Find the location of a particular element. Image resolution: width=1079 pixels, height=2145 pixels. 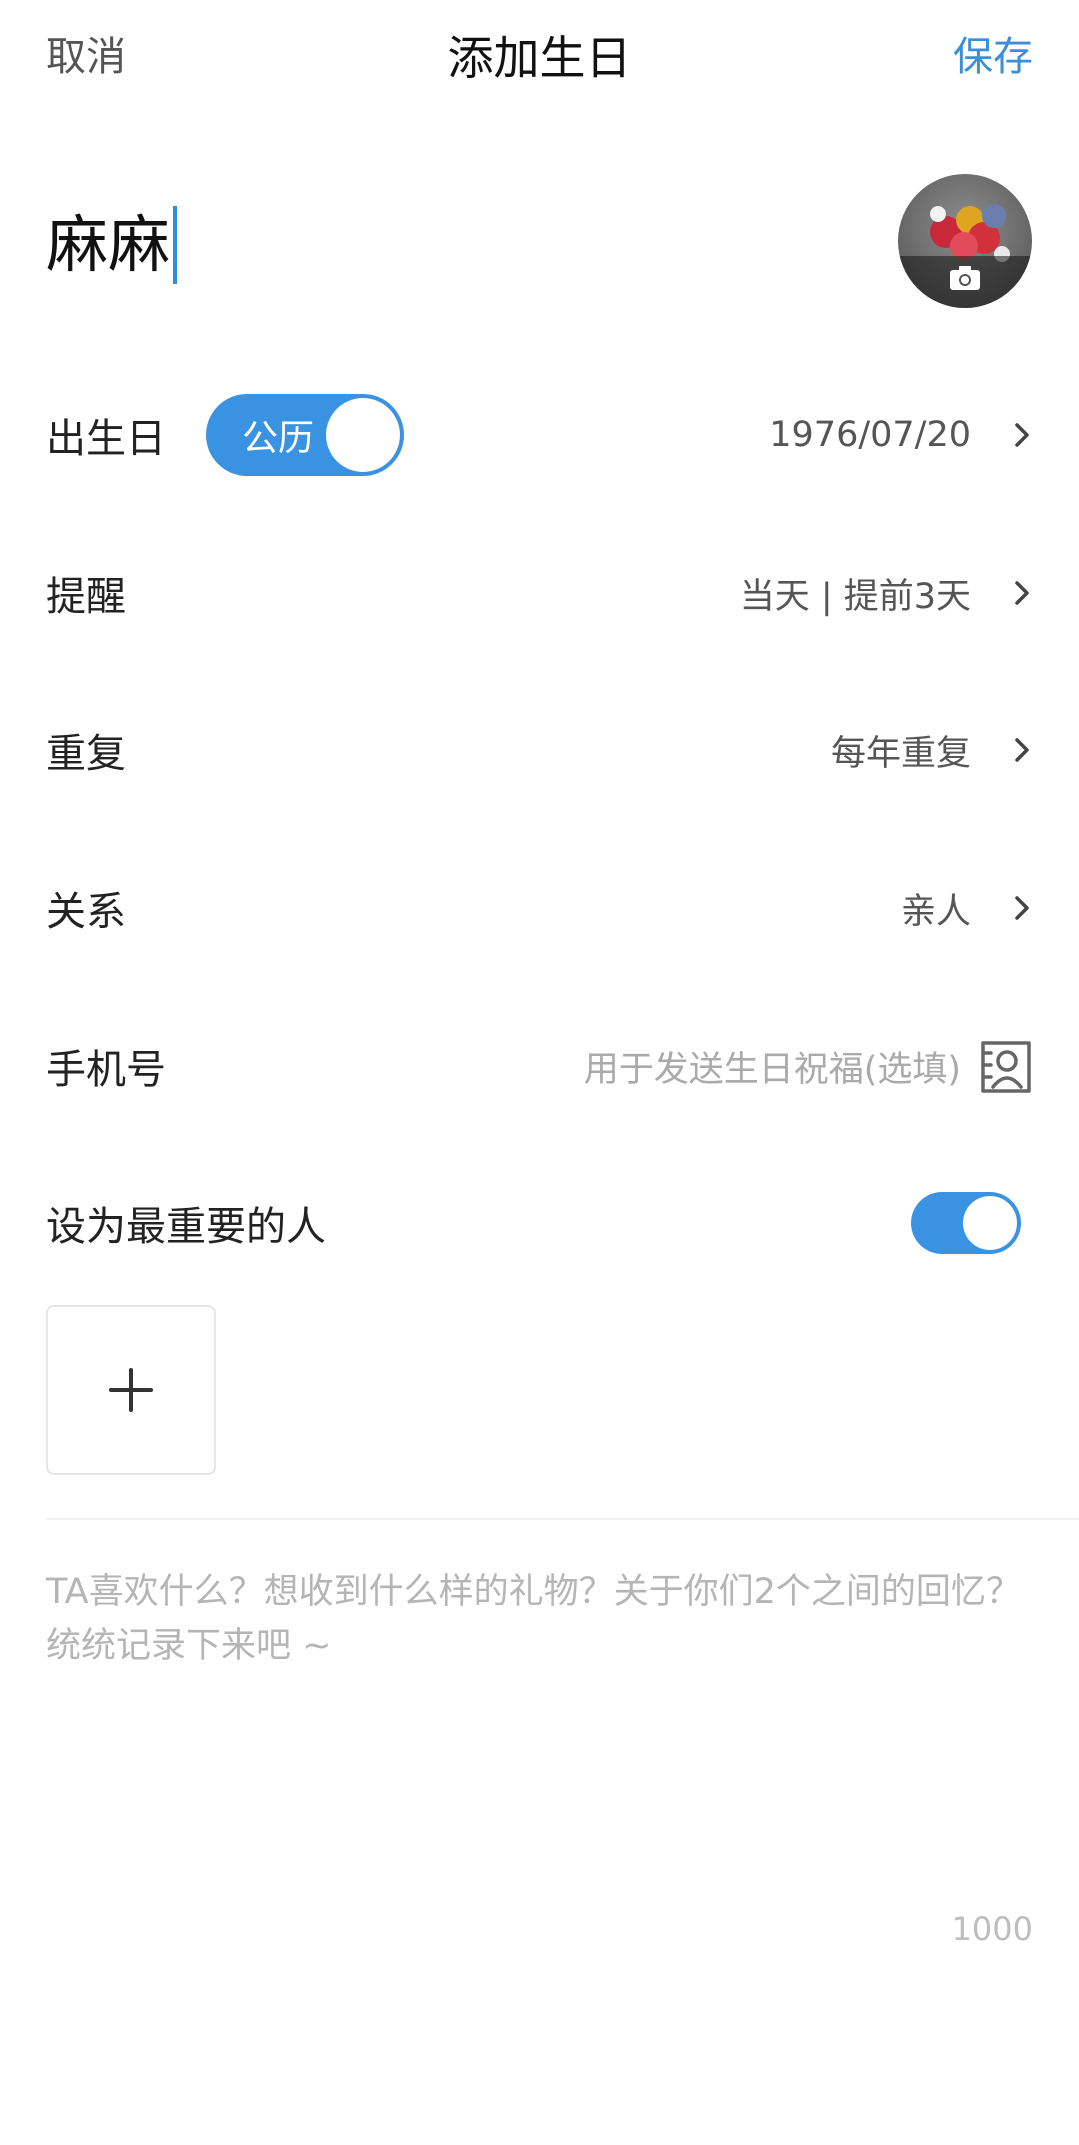

repeat-label: 重复 is located at coordinates (86, 754).